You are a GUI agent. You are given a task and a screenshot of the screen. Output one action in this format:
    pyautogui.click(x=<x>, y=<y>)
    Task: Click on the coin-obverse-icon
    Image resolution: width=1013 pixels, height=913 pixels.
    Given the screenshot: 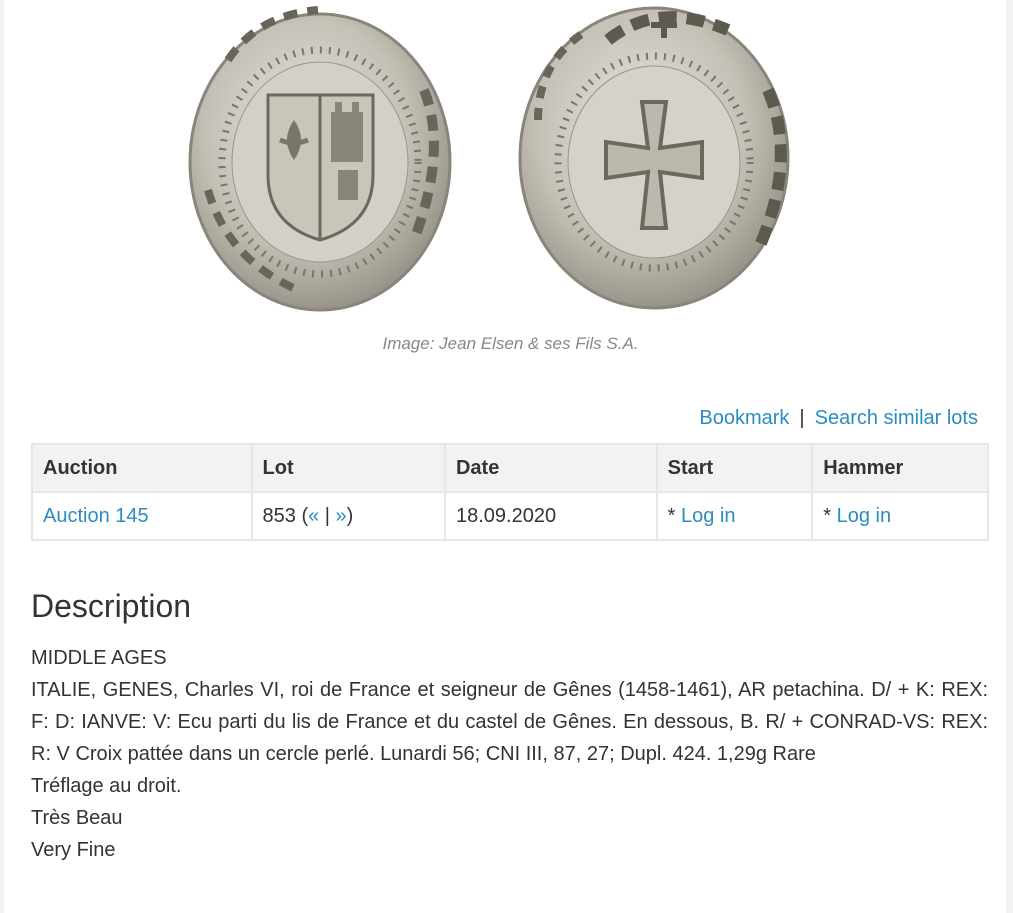 What is the action you would take?
    pyautogui.click(x=320, y=159)
    